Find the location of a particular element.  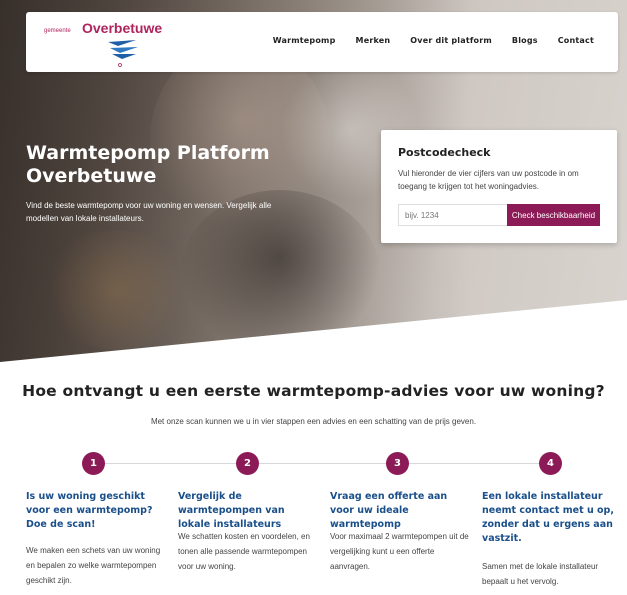

logo-flag-icon is located at coordinates (123, 53).